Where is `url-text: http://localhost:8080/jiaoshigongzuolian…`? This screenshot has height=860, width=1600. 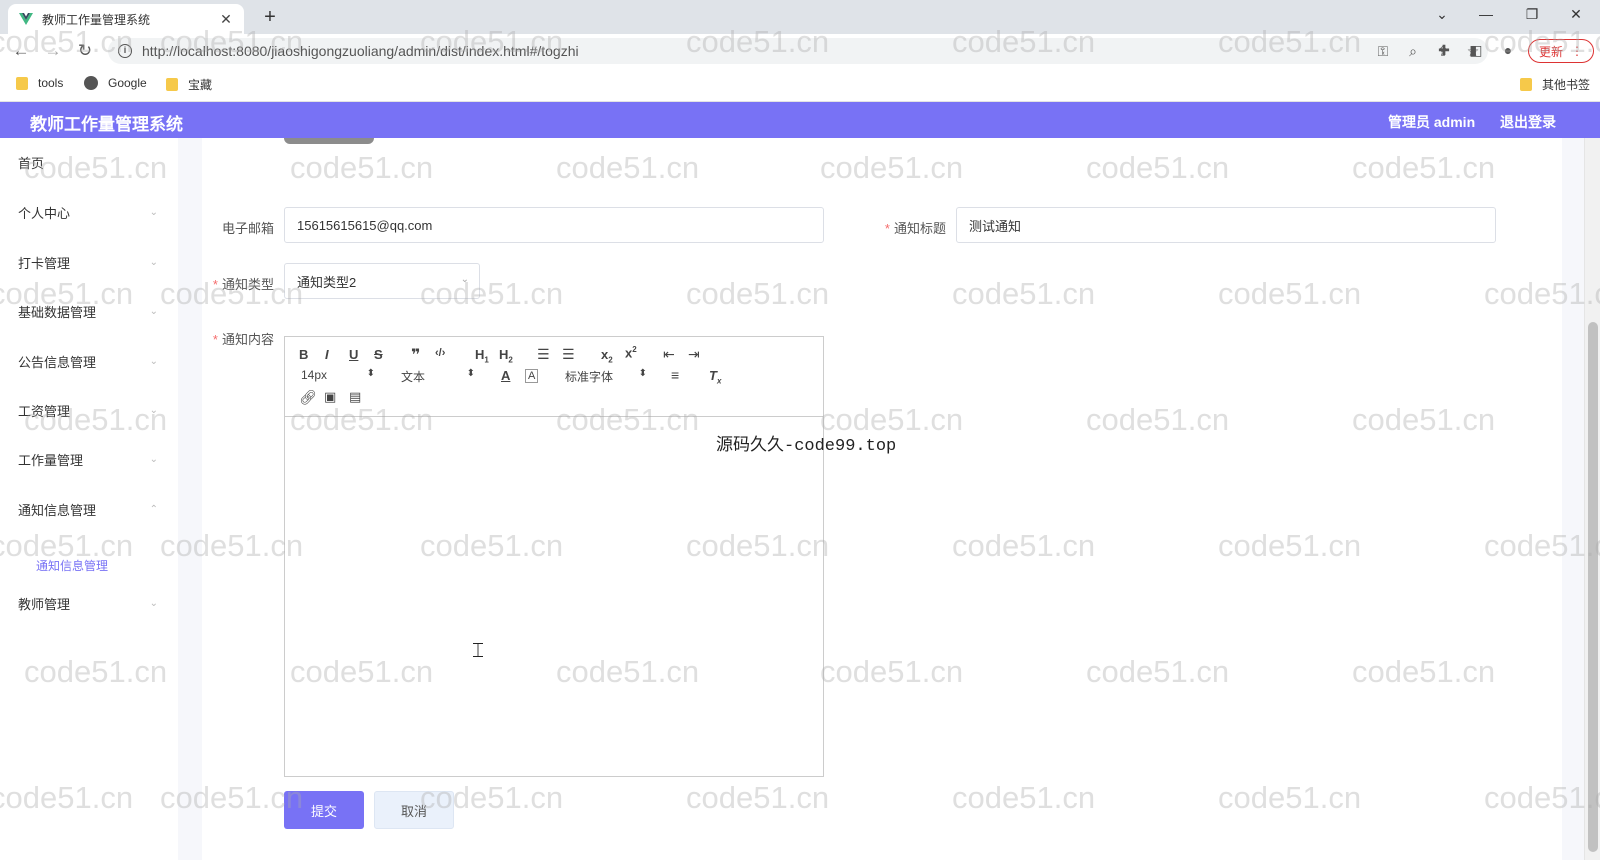 url-text: http://localhost:8080/jiaoshigongzuolian… is located at coordinates (360, 51).